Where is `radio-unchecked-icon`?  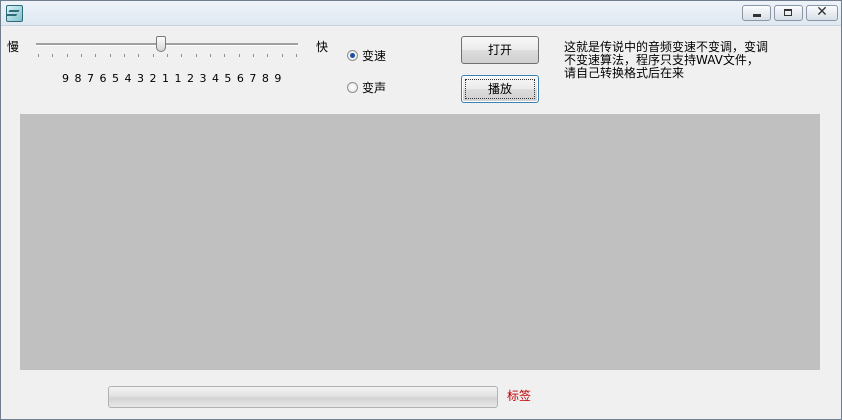 radio-unchecked-icon is located at coordinates (352, 87).